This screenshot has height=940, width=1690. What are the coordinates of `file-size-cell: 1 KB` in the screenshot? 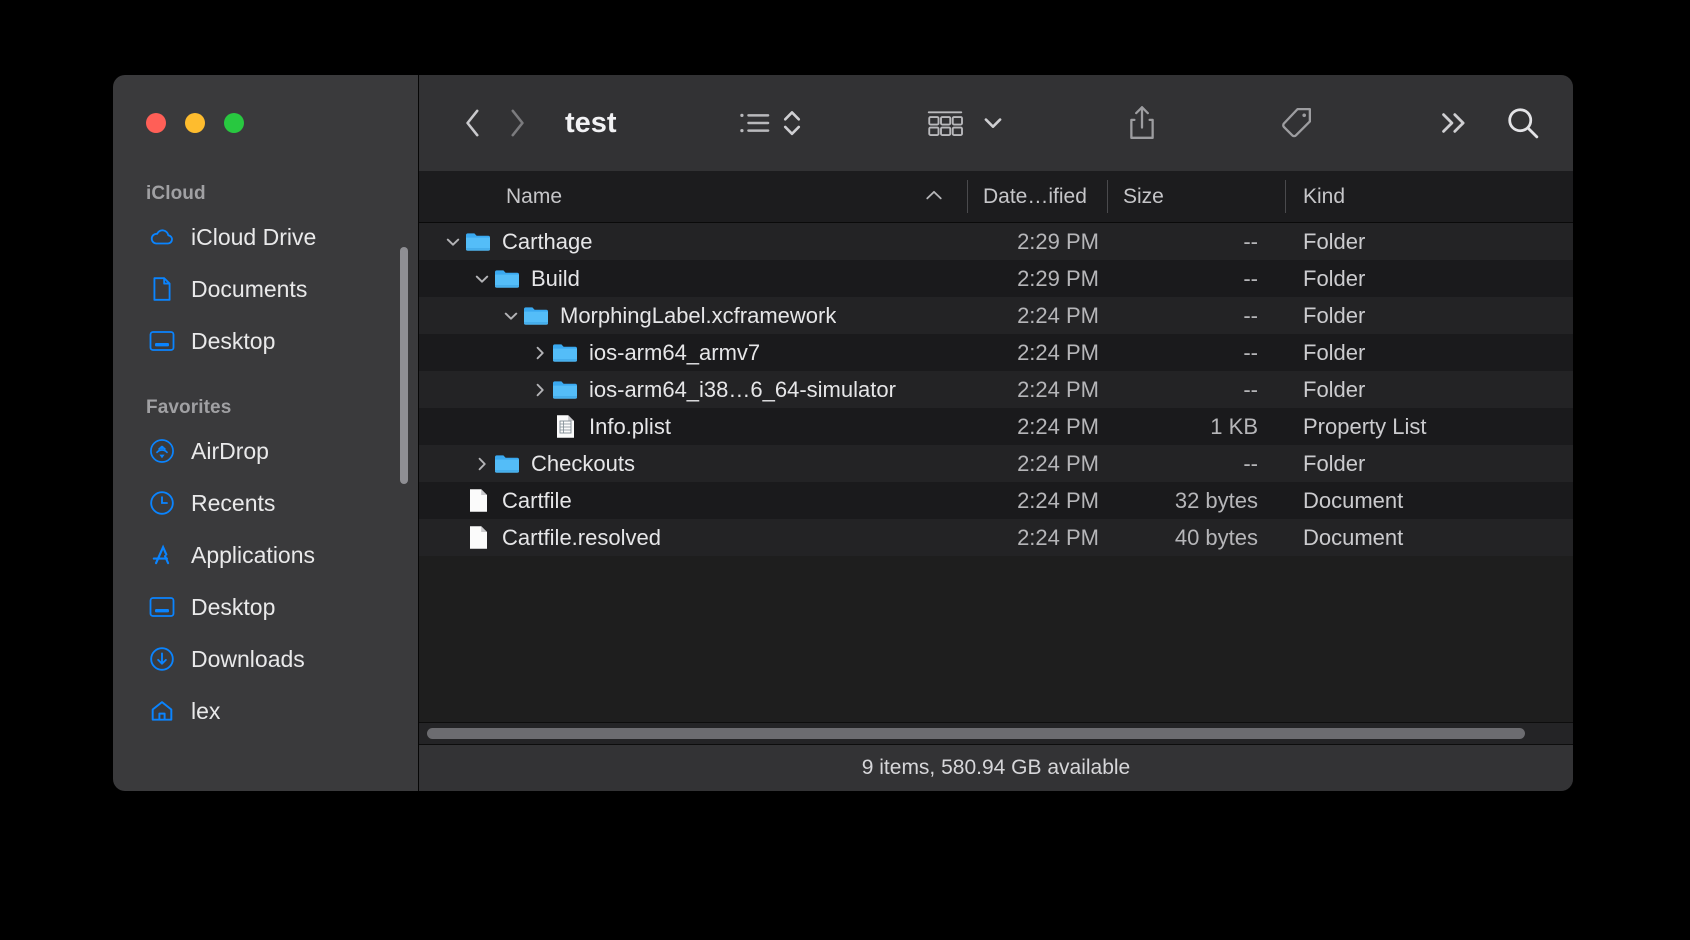 It's located at (1234, 426).